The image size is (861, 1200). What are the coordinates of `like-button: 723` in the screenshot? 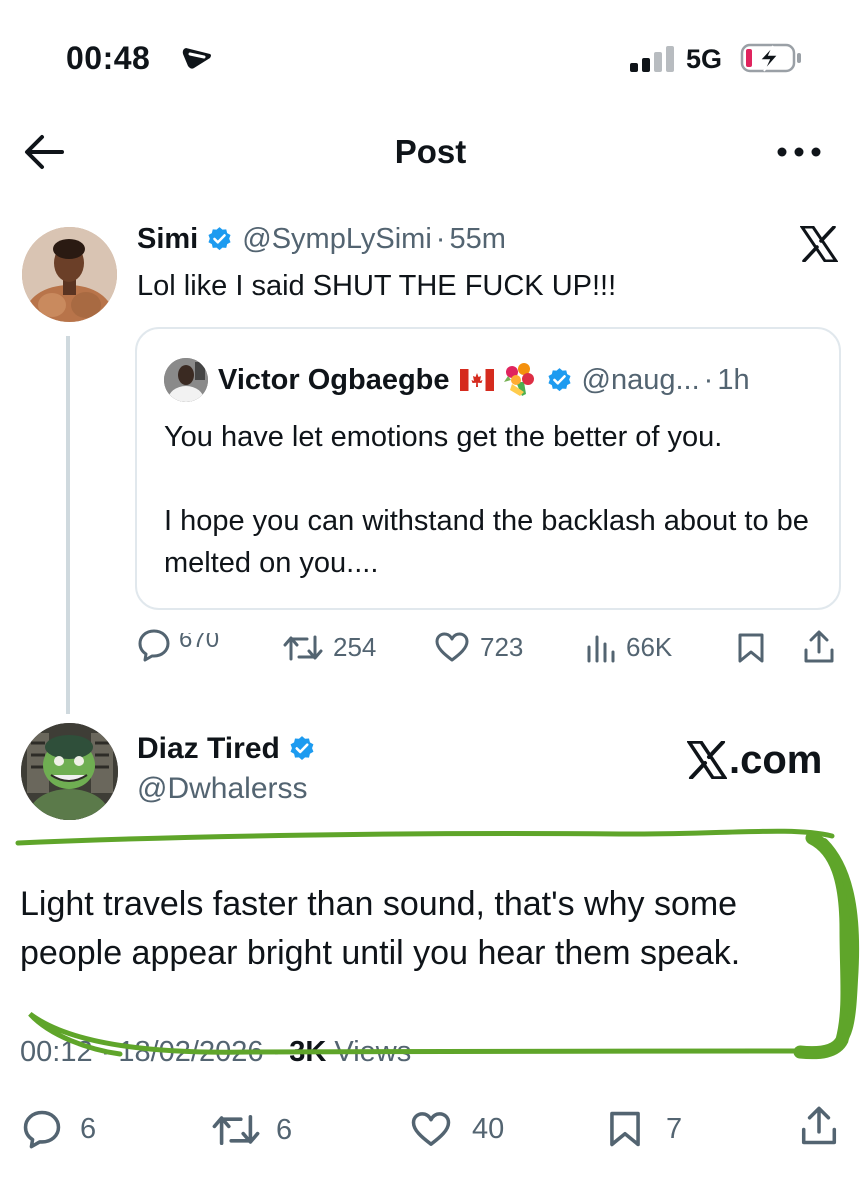 It's located at (478, 647).